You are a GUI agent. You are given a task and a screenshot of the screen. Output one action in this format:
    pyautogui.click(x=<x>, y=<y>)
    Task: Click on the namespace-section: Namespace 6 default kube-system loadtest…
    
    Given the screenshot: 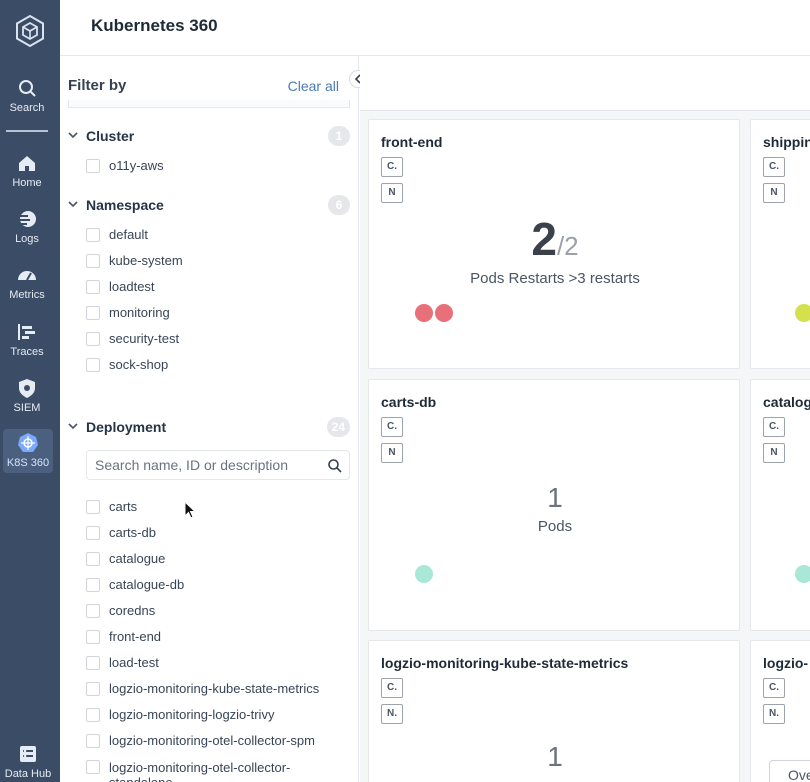 What is the action you would take?
    pyautogui.click(x=209, y=286)
    